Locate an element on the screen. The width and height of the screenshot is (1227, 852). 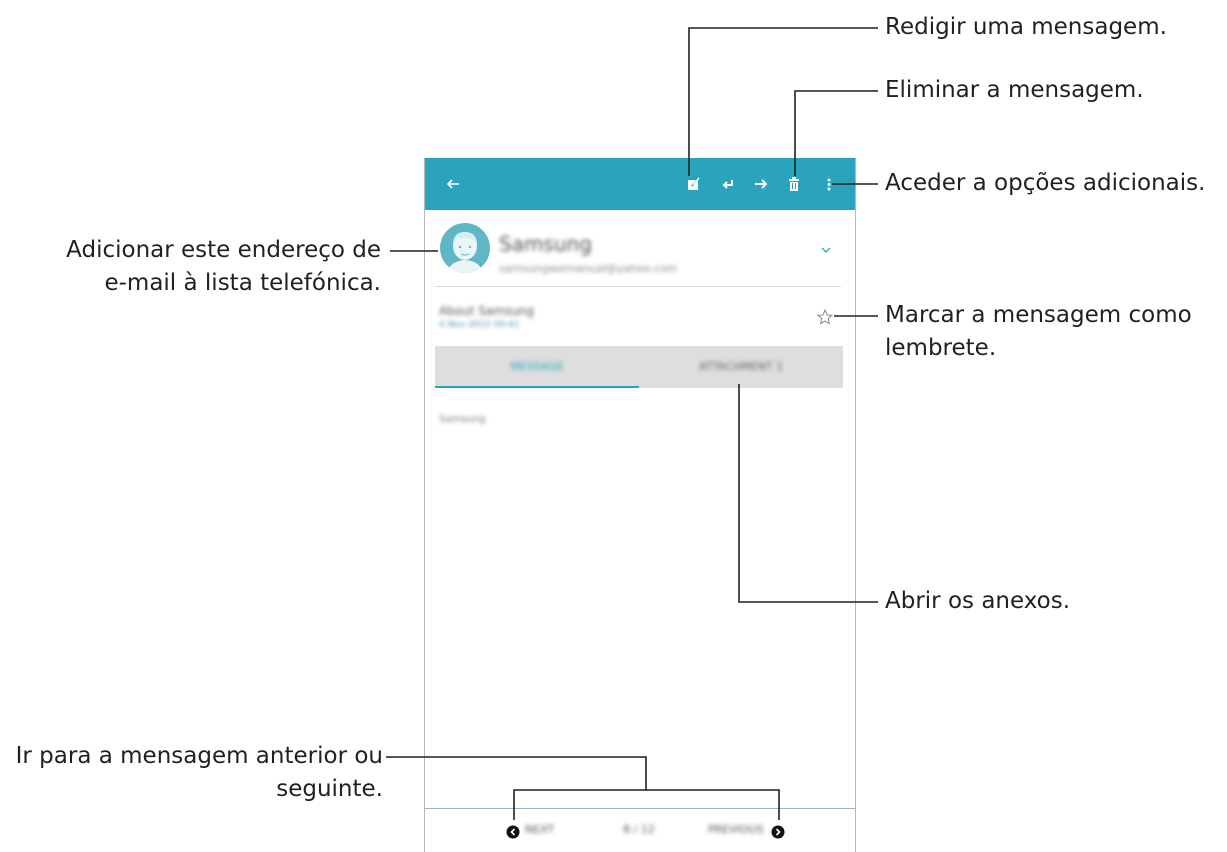
annotation-delete: Eliminar a mensagem. is located at coordinates (1014, 90).